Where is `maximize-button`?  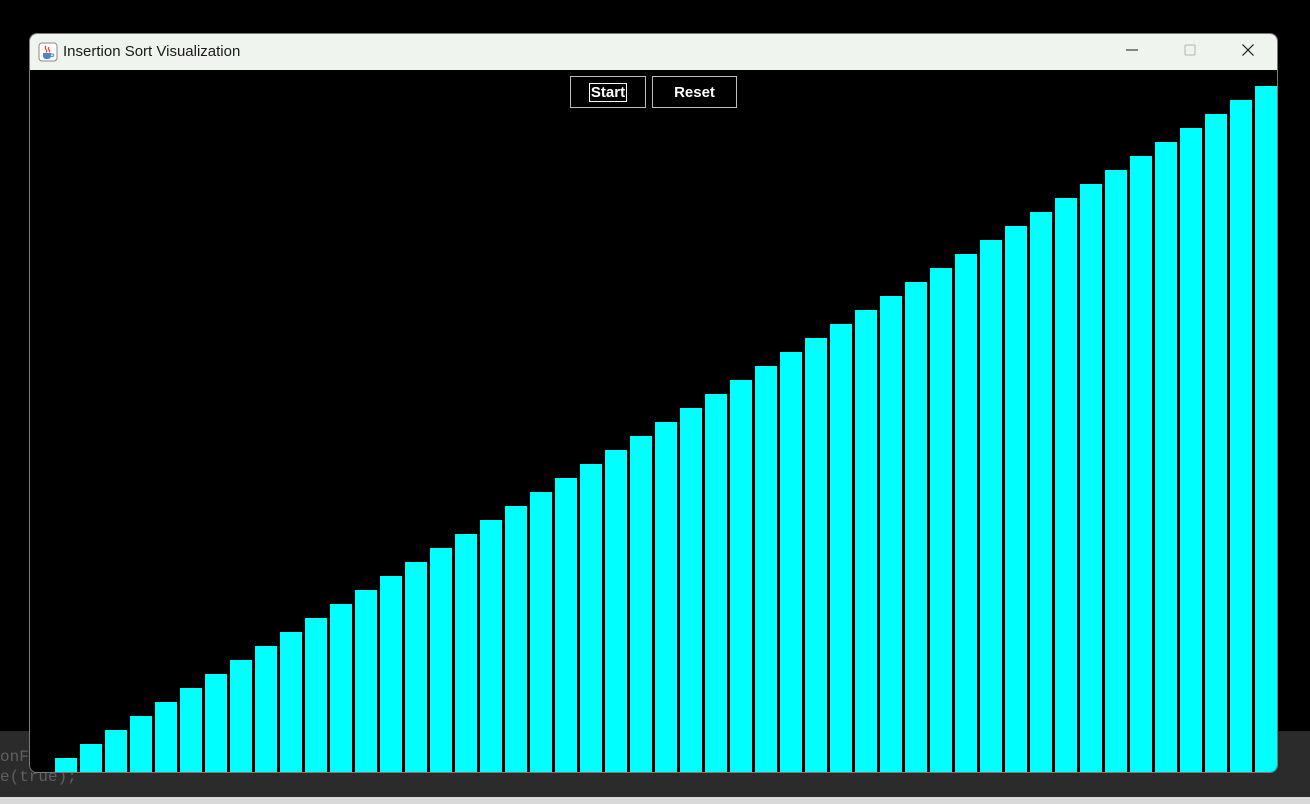 maximize-button is located at coordinates (1190, 52).